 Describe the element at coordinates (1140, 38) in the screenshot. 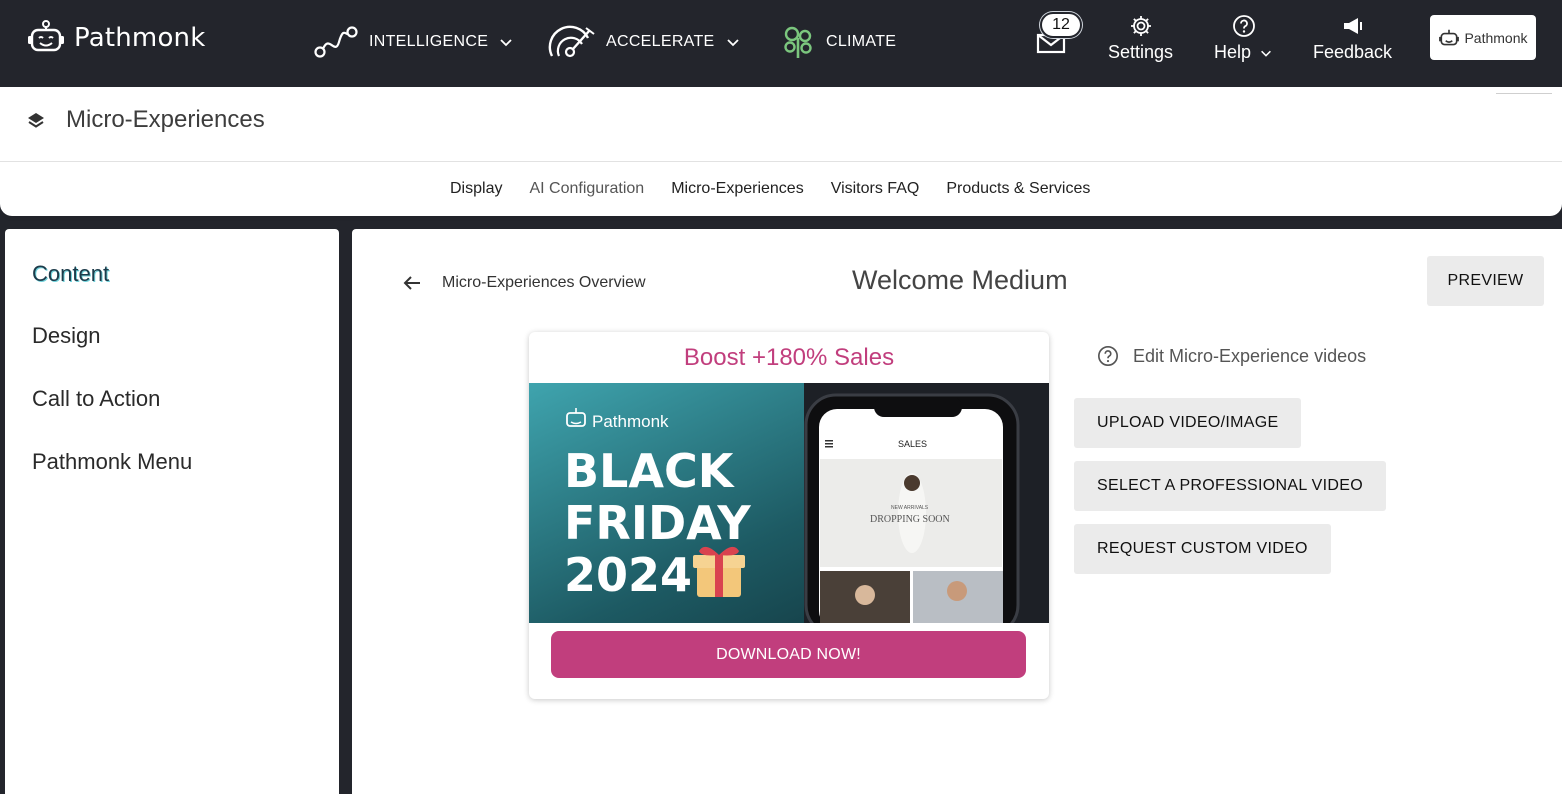

I see `settings-button: Settings` at that location.